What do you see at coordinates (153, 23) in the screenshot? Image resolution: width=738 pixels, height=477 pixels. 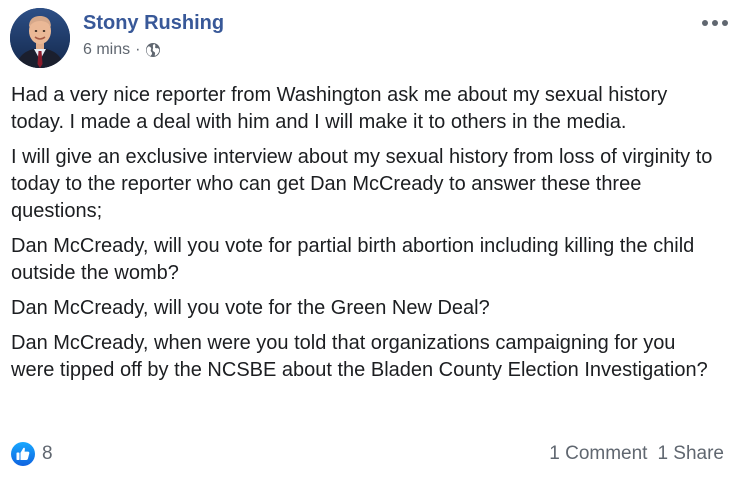 I see `author-name: Stony Rushing` at bounding box center [153, 23].